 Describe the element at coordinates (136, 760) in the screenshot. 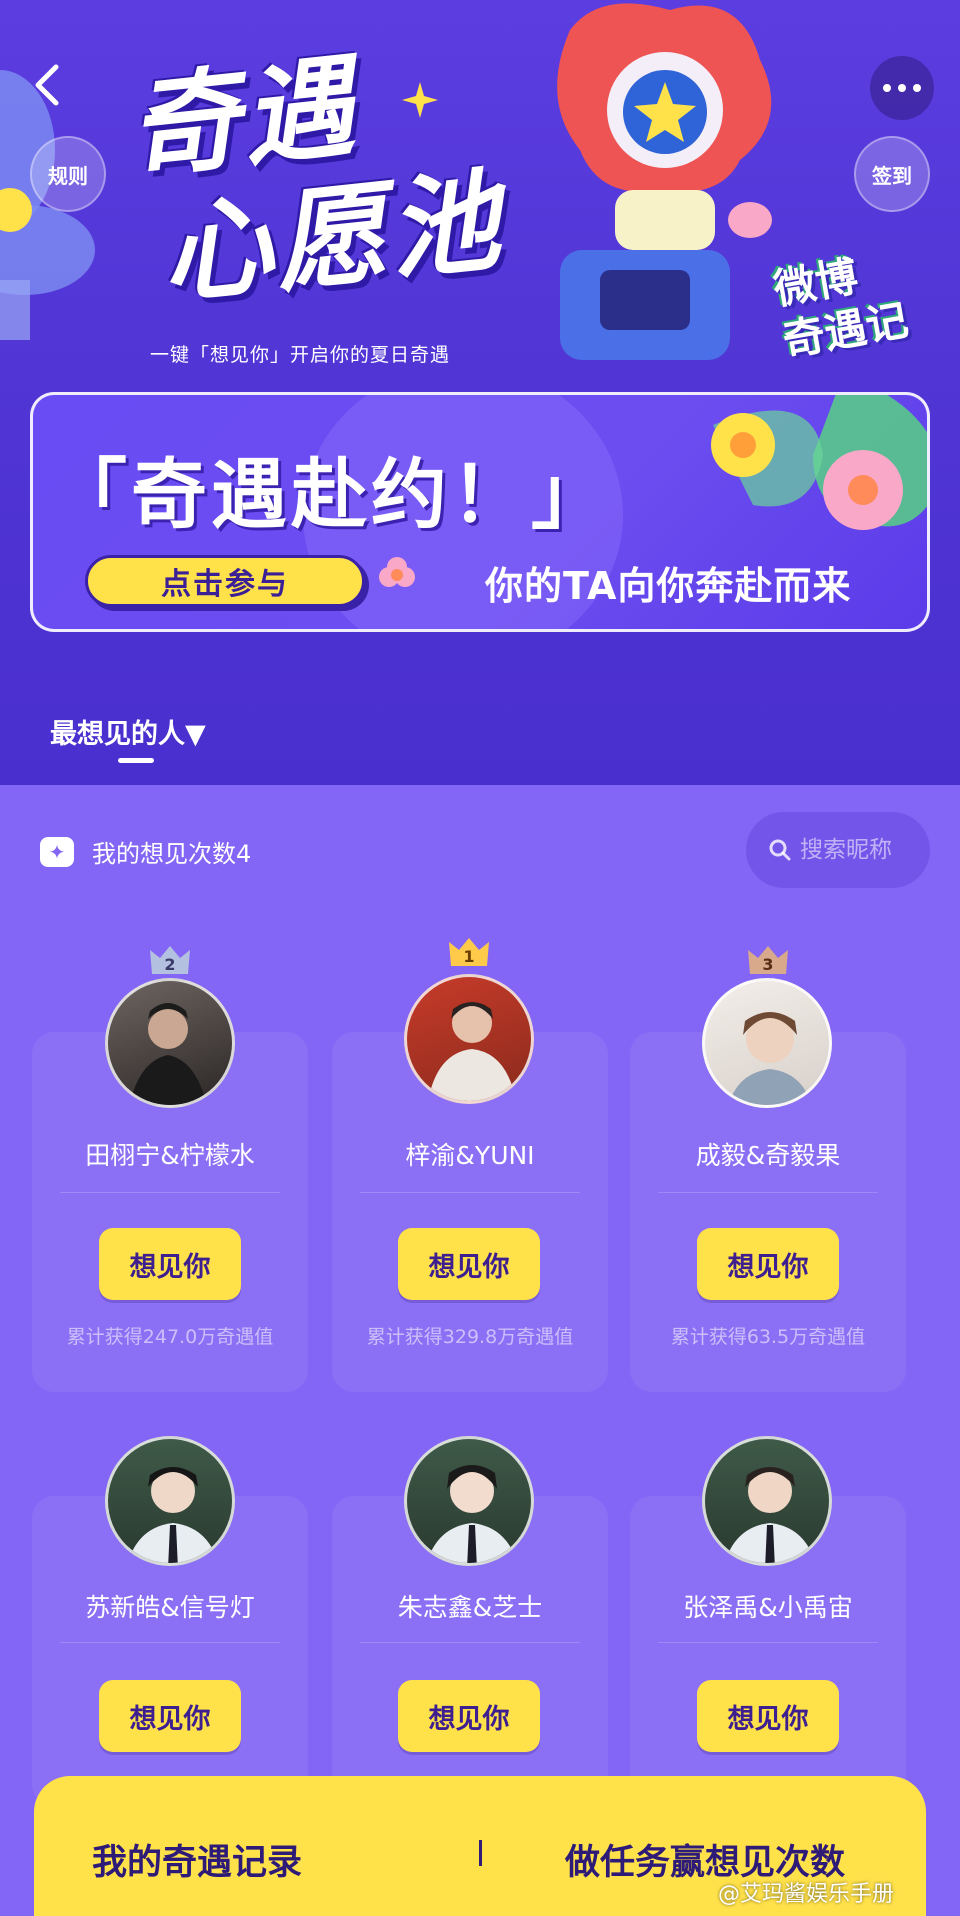

I see `tab-active-indicator` at that location.